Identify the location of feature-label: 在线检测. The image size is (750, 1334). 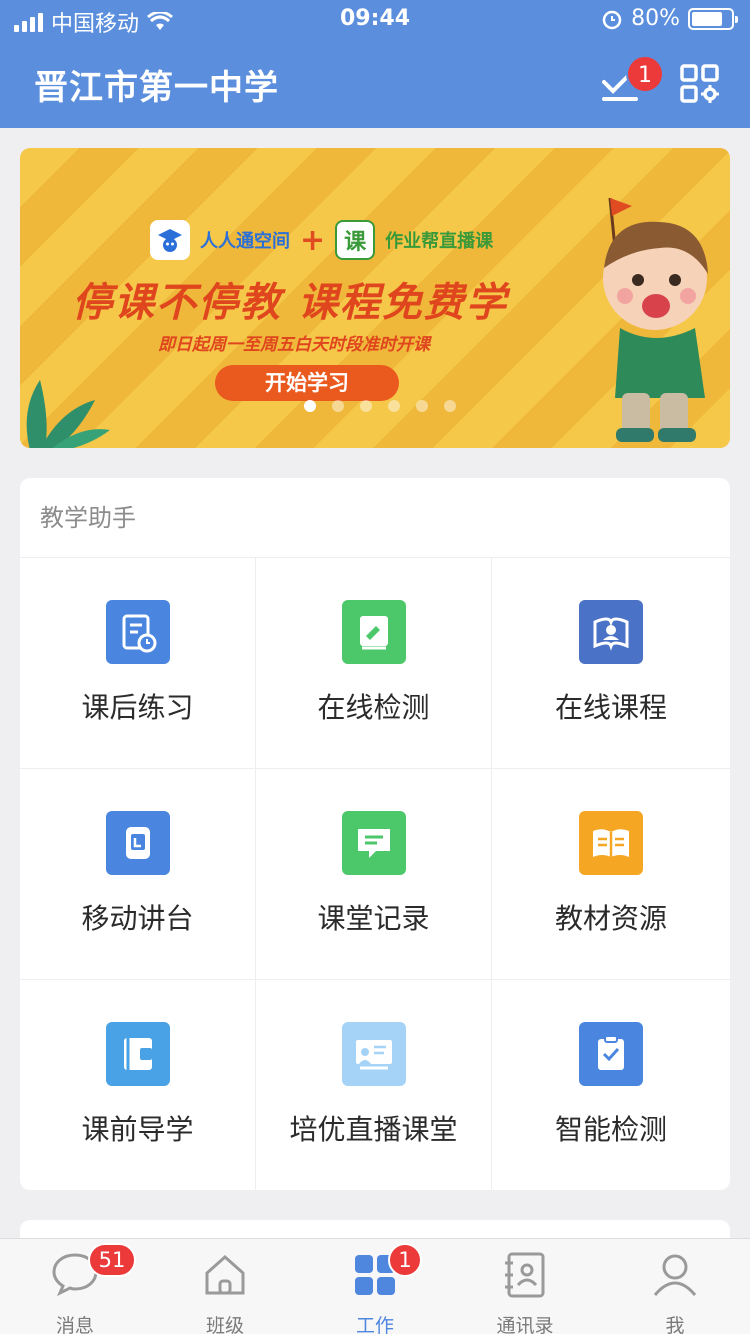
(373, 707).